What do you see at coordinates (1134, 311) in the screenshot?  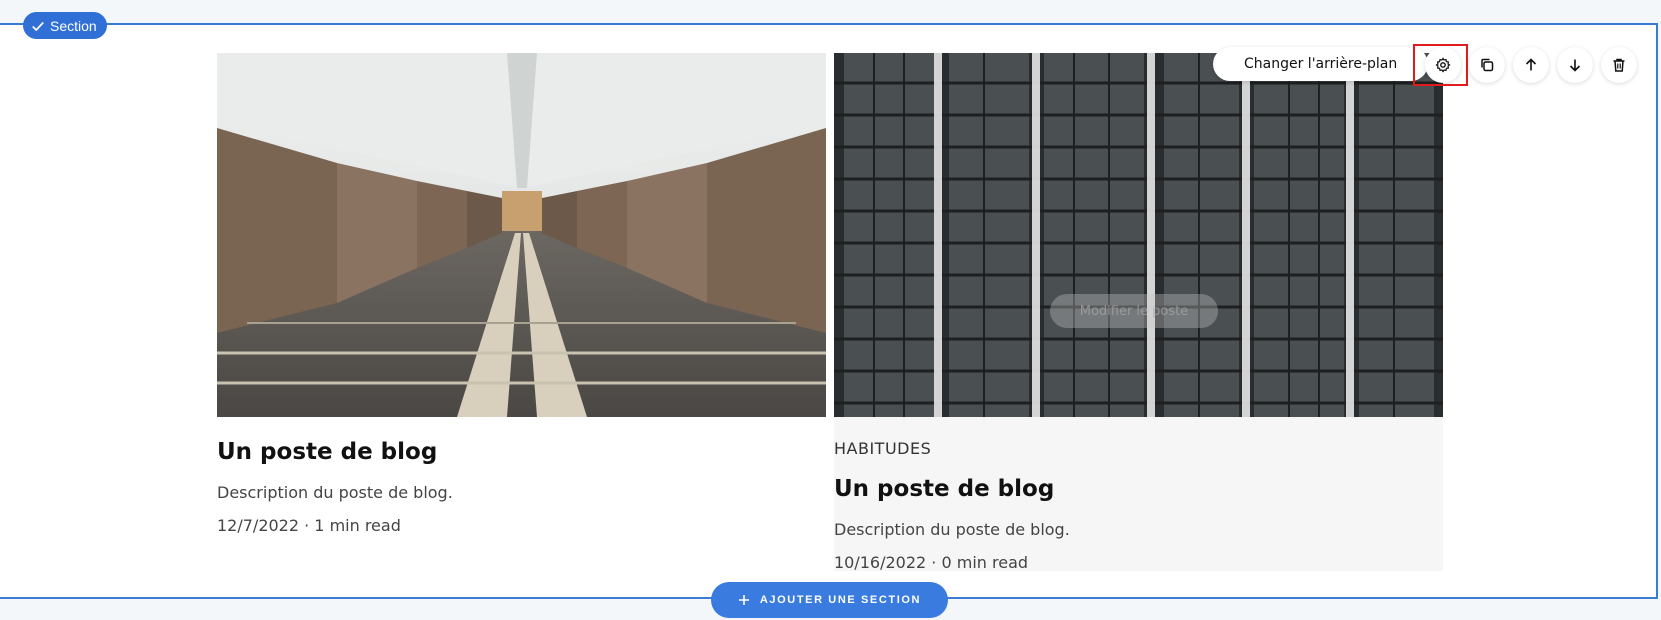 I see `edit-post-button: Modifier le poste` at bounding box center [1134, 311].